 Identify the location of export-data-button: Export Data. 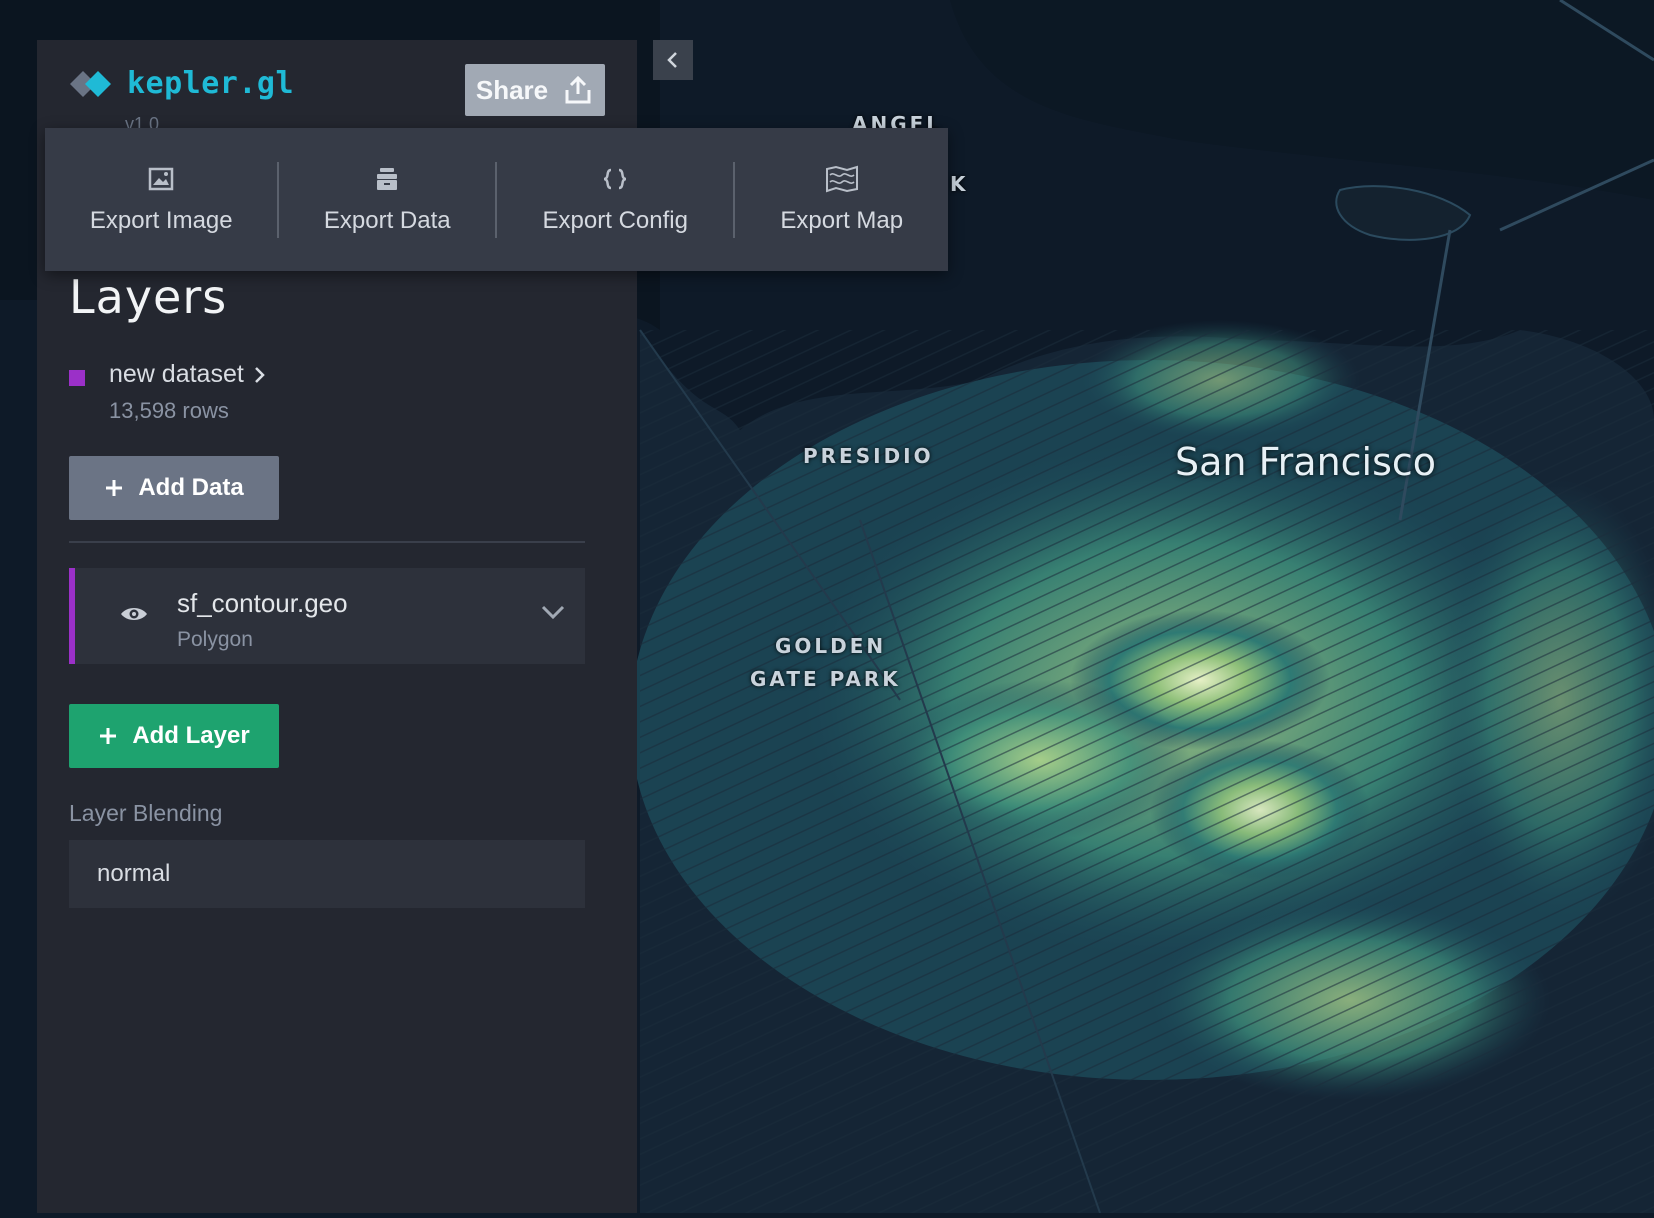
(387, 199).